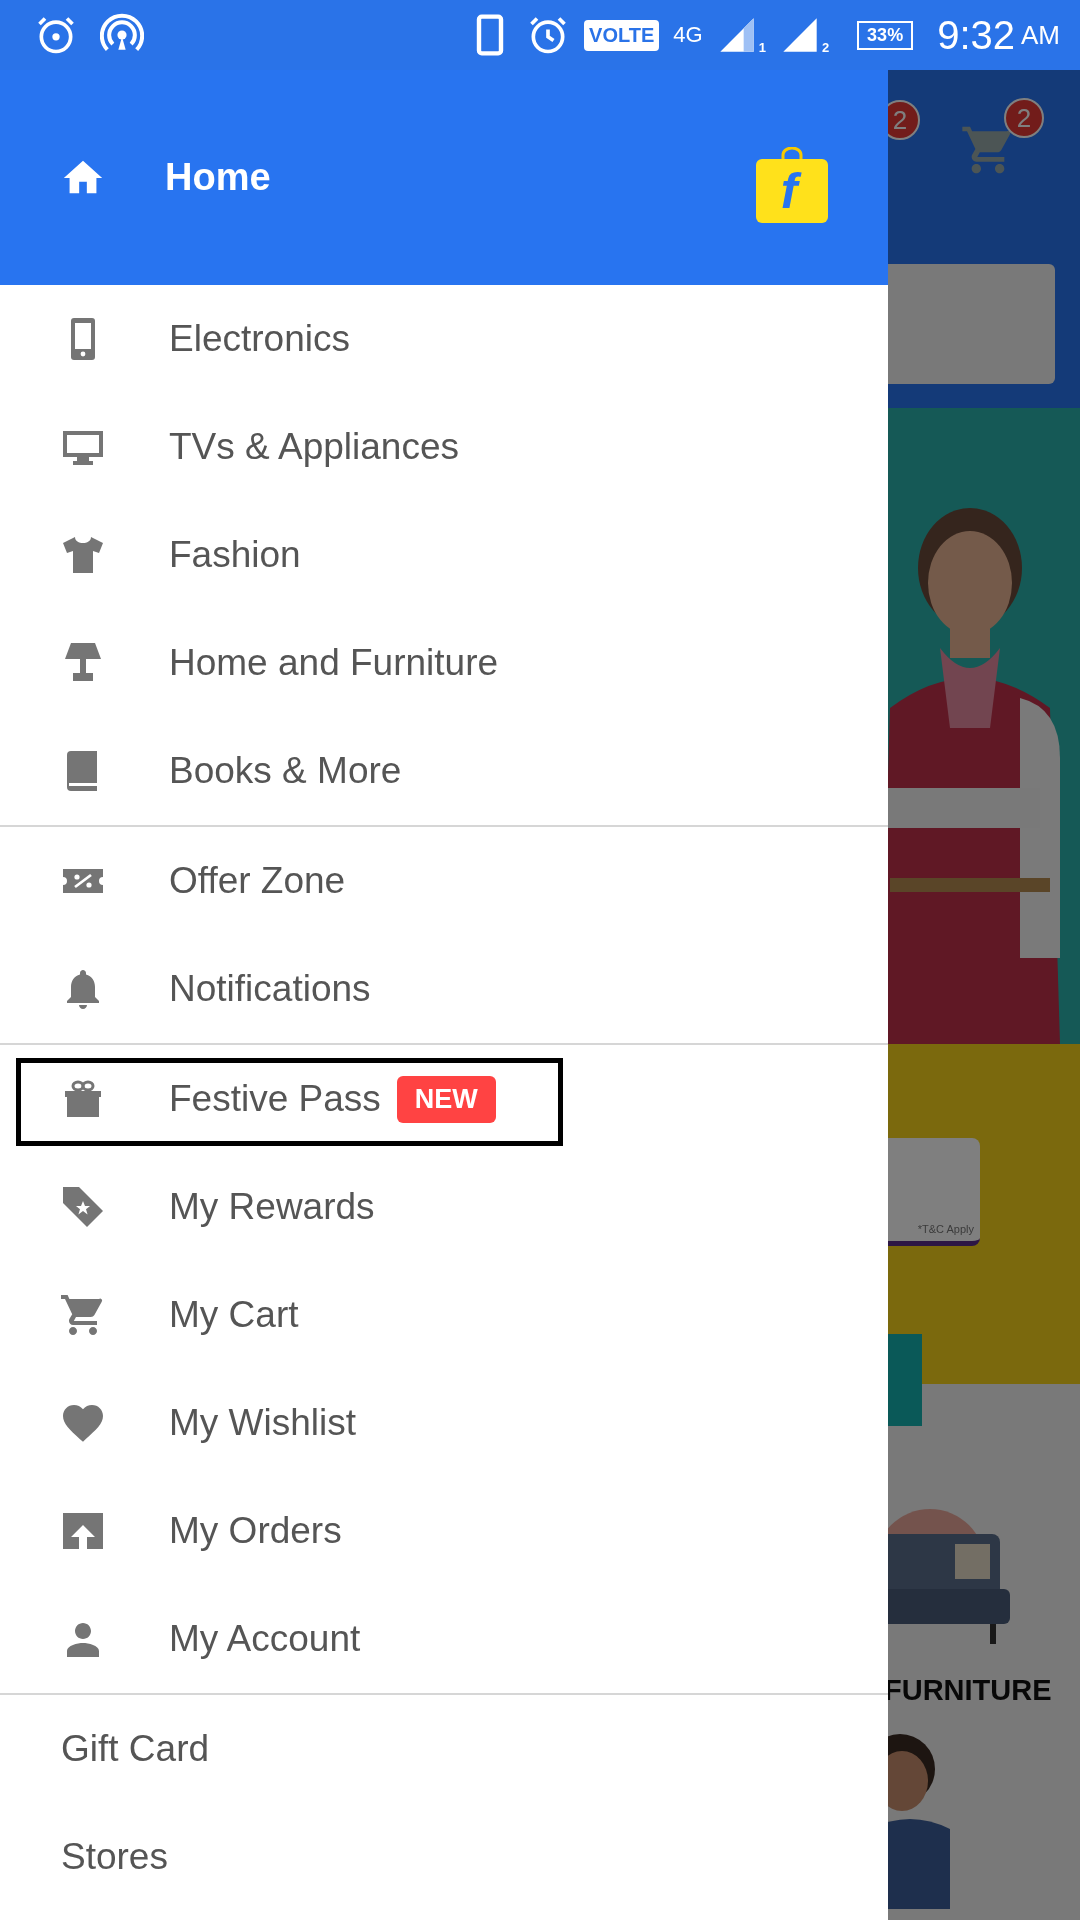 The height and width of the screenshot is (1920, 1080). Describe the element at coordinates (976, 35) in the screenshot. I see `clock-time: 9:32` at that location.